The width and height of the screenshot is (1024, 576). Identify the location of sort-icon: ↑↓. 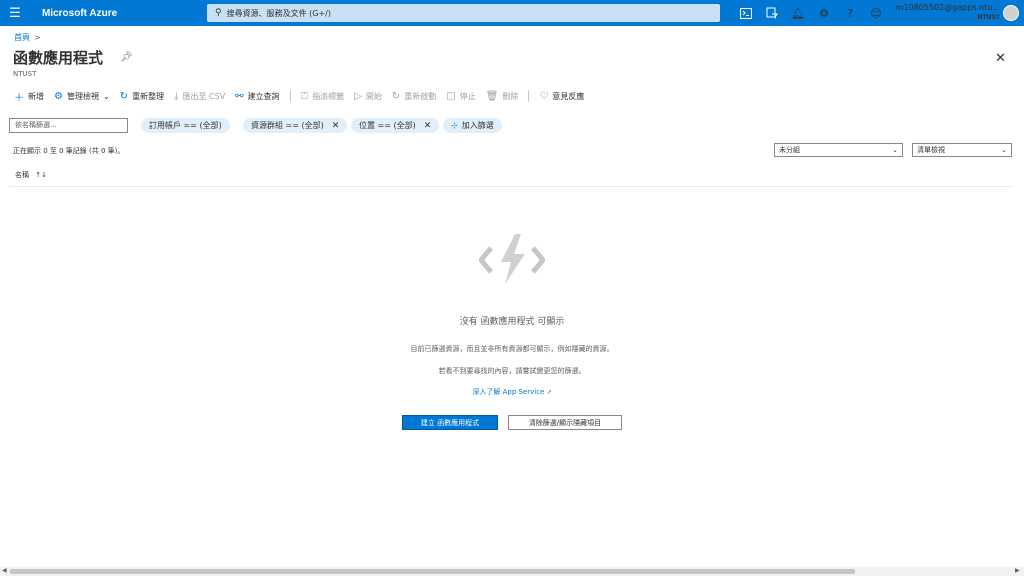
(41, 175).